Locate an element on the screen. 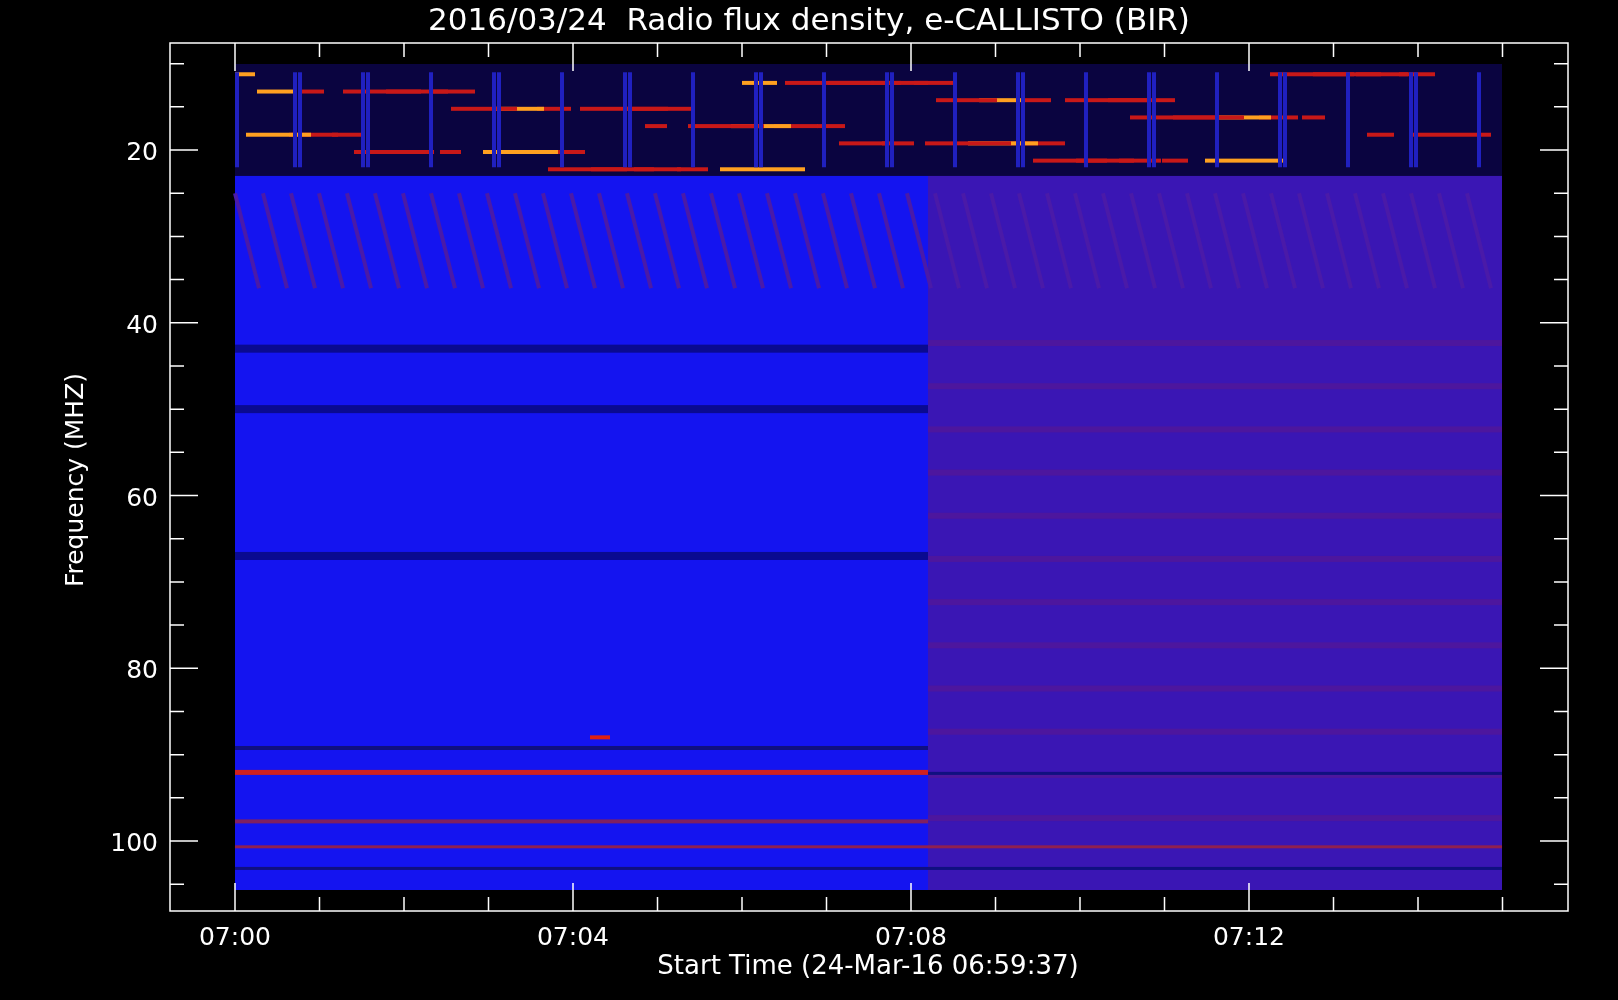 This screenshot has height=1000, width=1618. y-axis-label: Frequency (MHZ) is located at coordinates (74, 480).